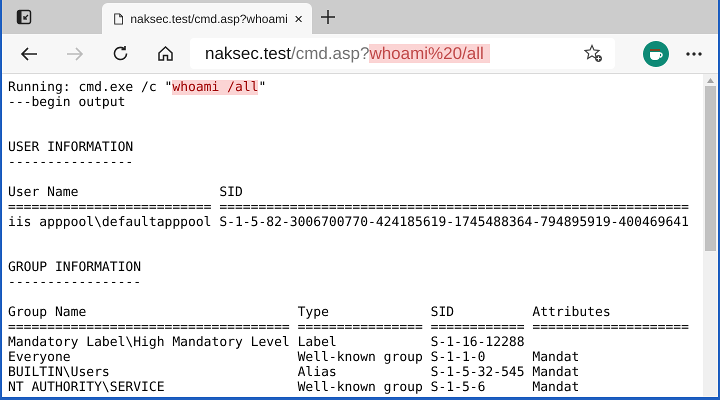 The width and height of the screenshot is (720, 400). What do you see at coordinates (593, 53) in the screenshot?
I see `favorite-star-icon` at bounding box center [593, 53].